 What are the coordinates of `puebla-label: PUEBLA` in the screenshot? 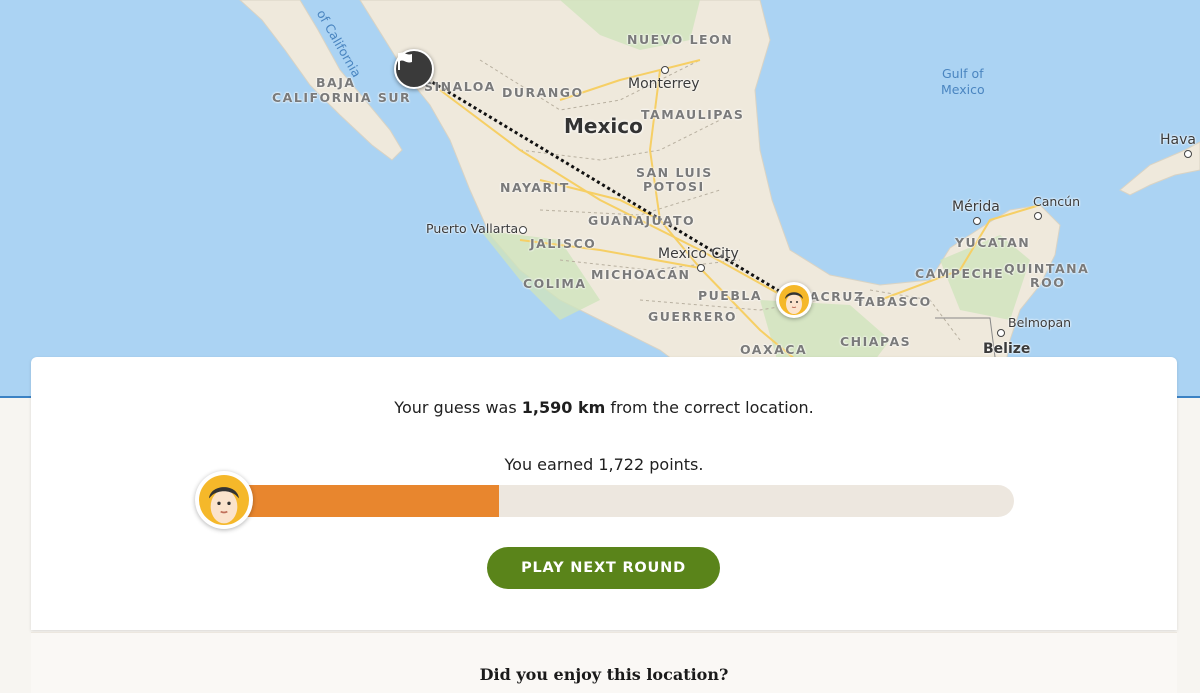 It's located at (730, 295).